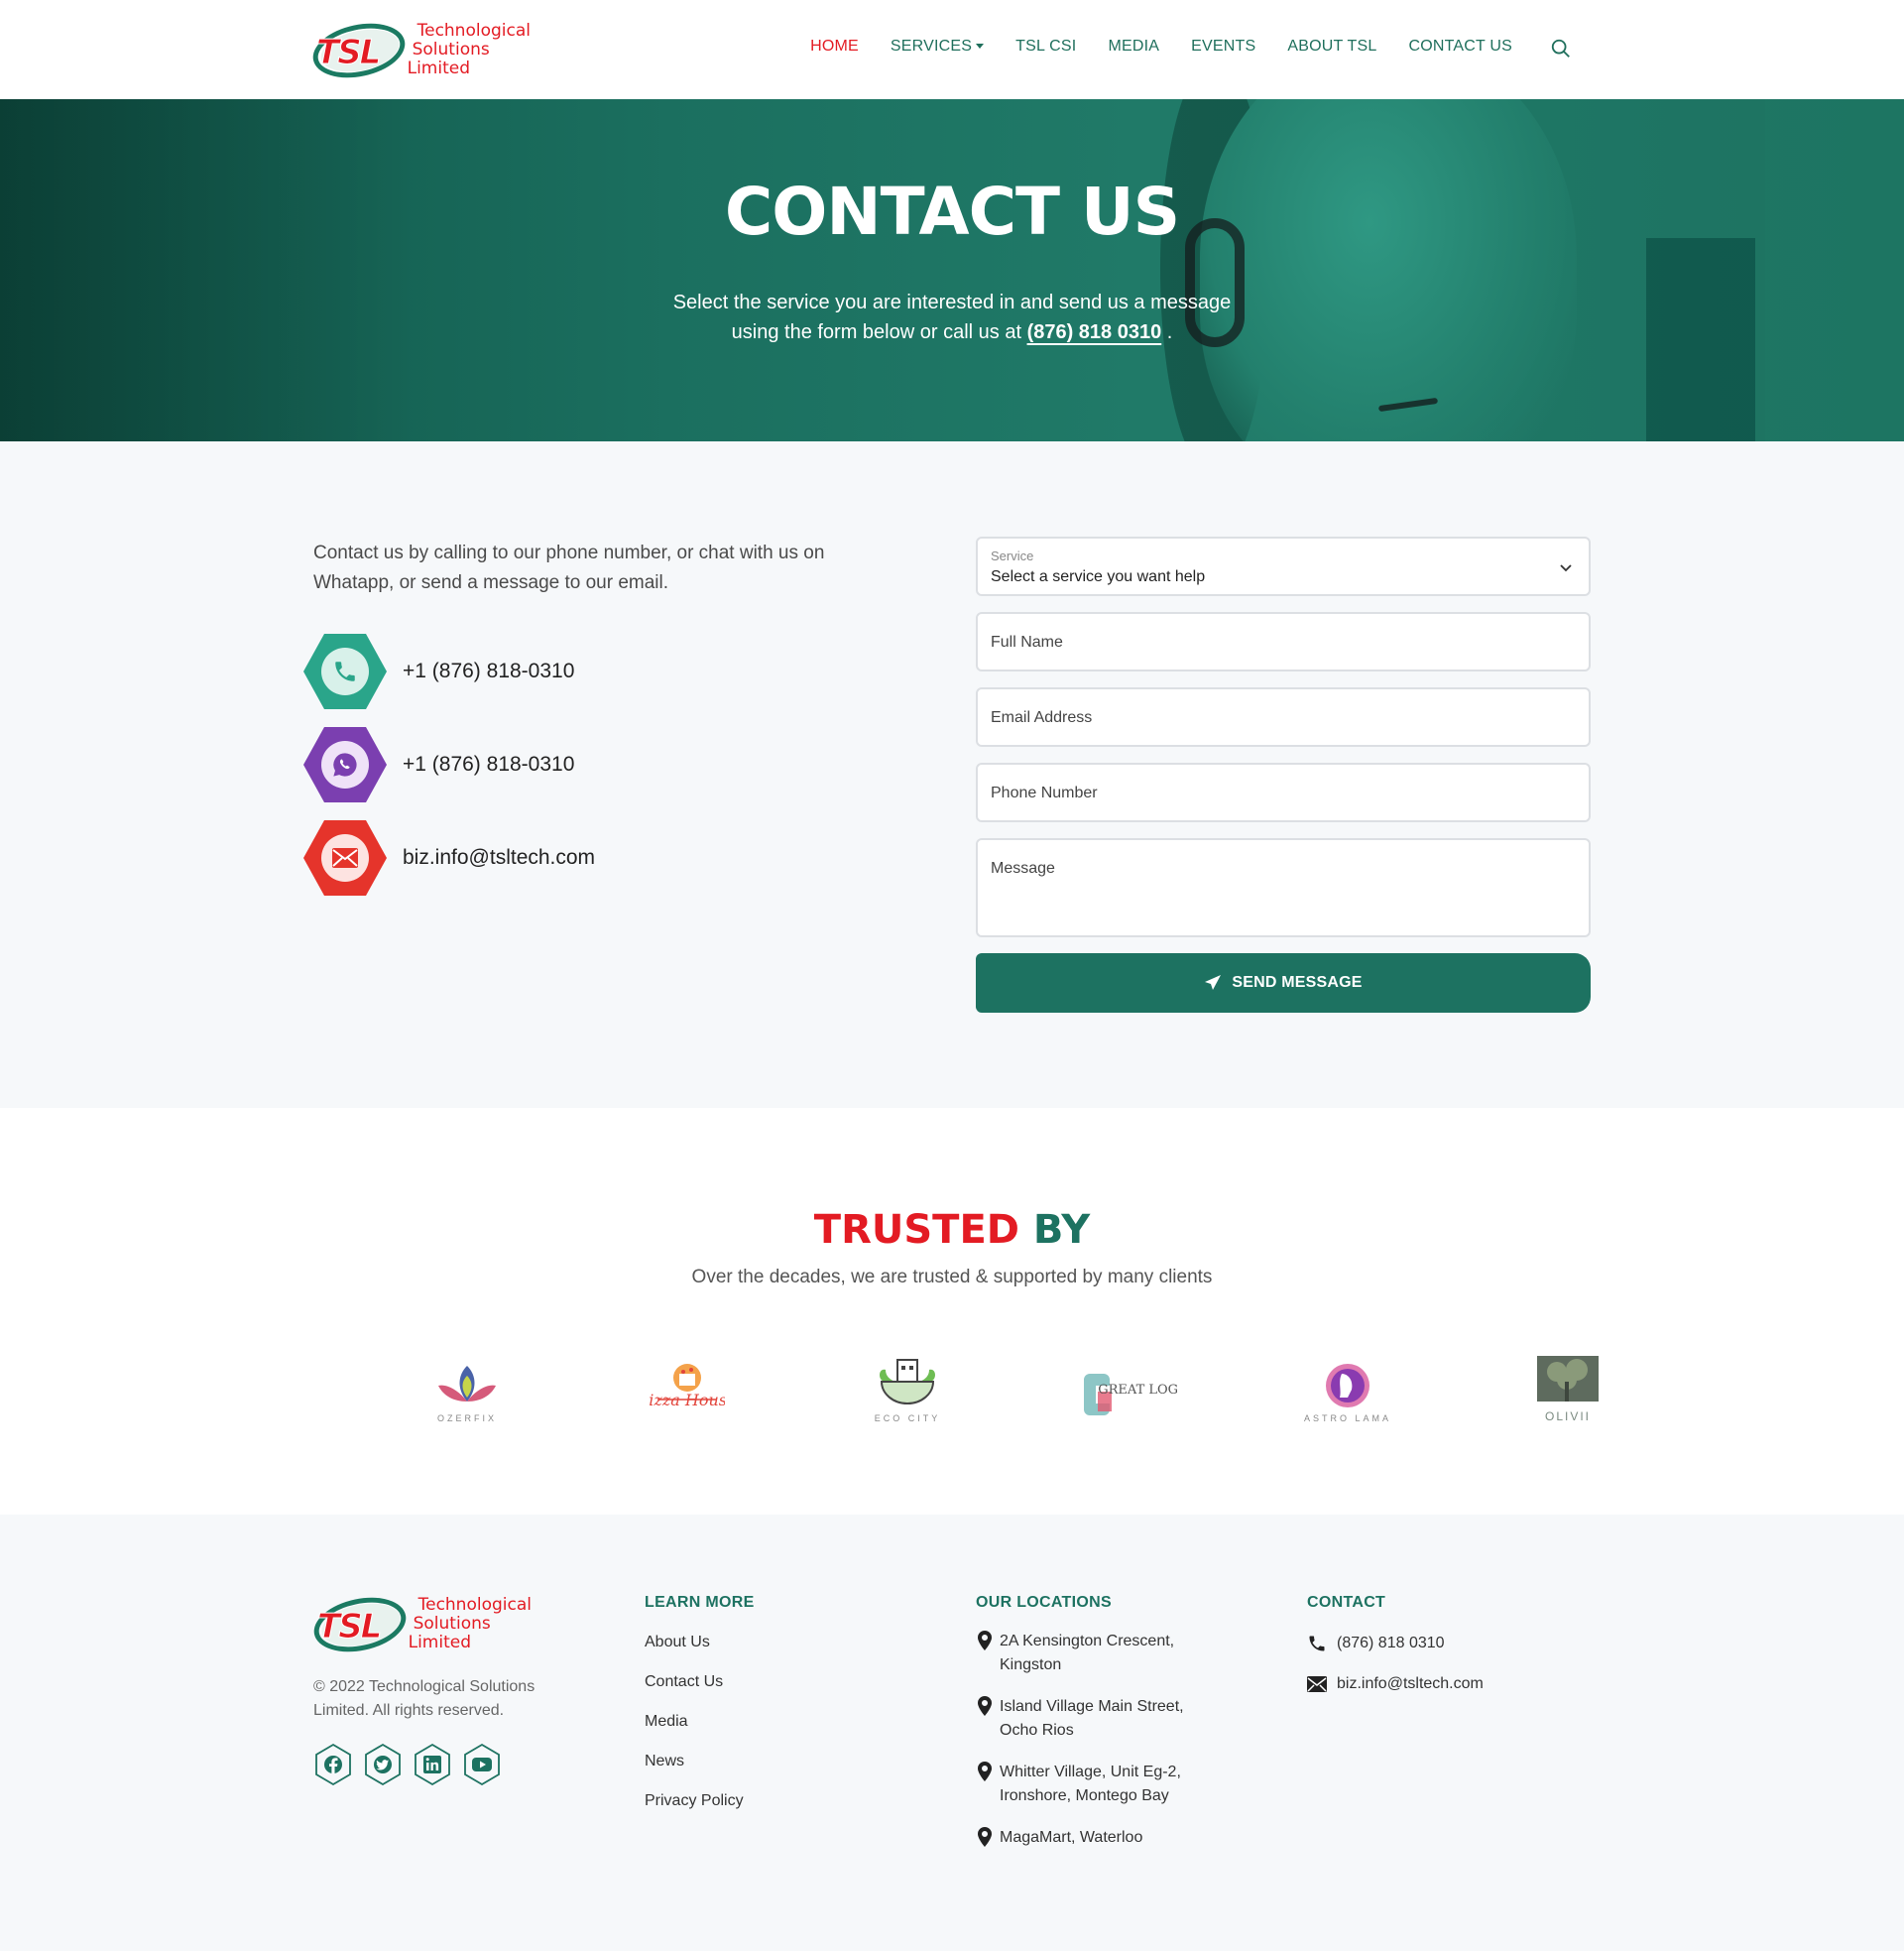 This screenshot has height=1951, width=1904. Describe the element at coordinates (482, 1764) in the screenshot. I see `youtube-icon` at that location.